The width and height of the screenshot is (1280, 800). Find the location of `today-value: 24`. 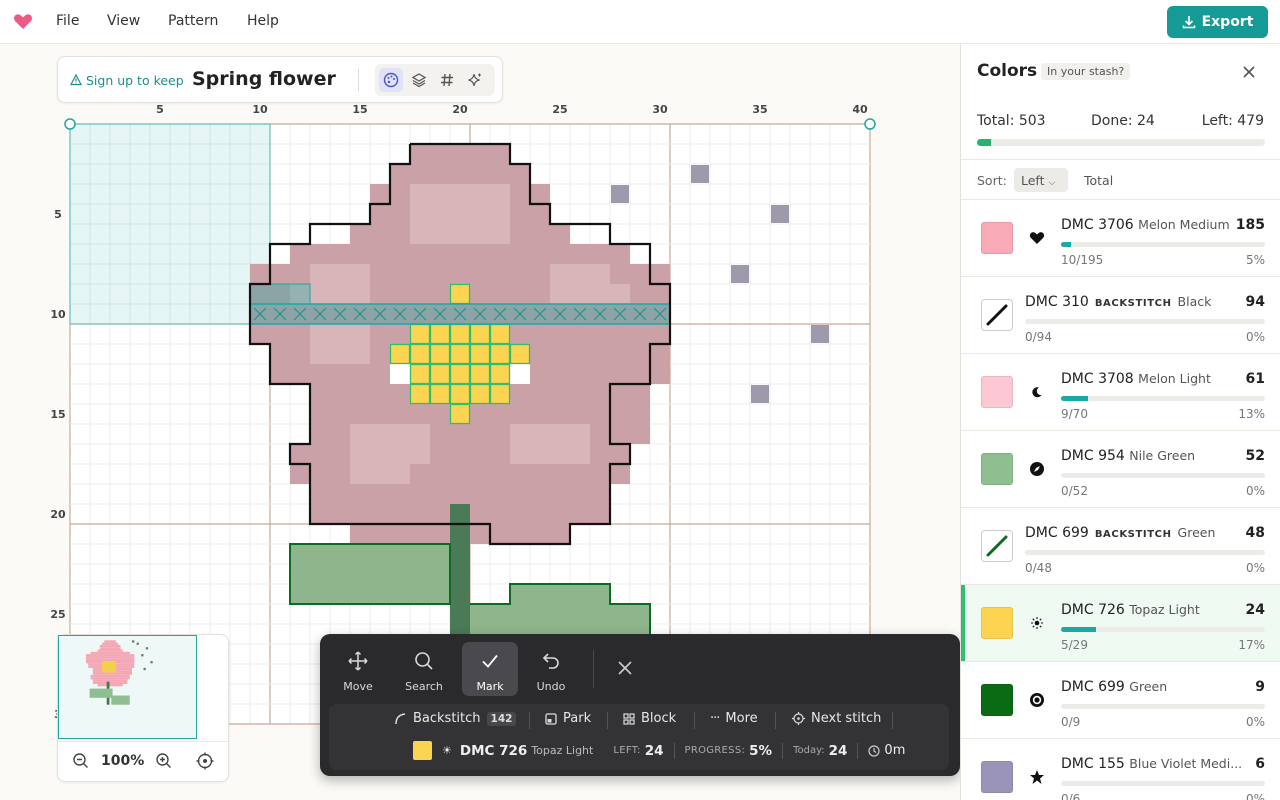

today-value: 24 is located at coordinates (838, 750).